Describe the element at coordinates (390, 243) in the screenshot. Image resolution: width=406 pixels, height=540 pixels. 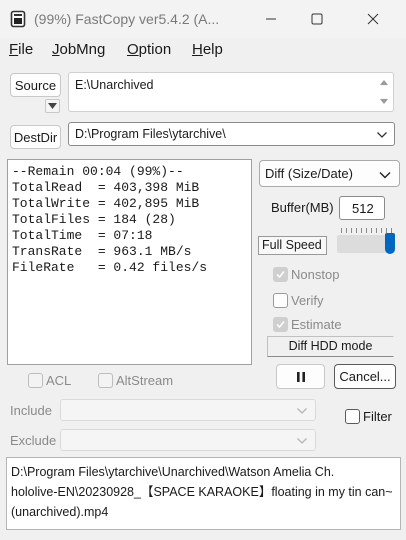
I see `speed-slider-thumb` at that location.